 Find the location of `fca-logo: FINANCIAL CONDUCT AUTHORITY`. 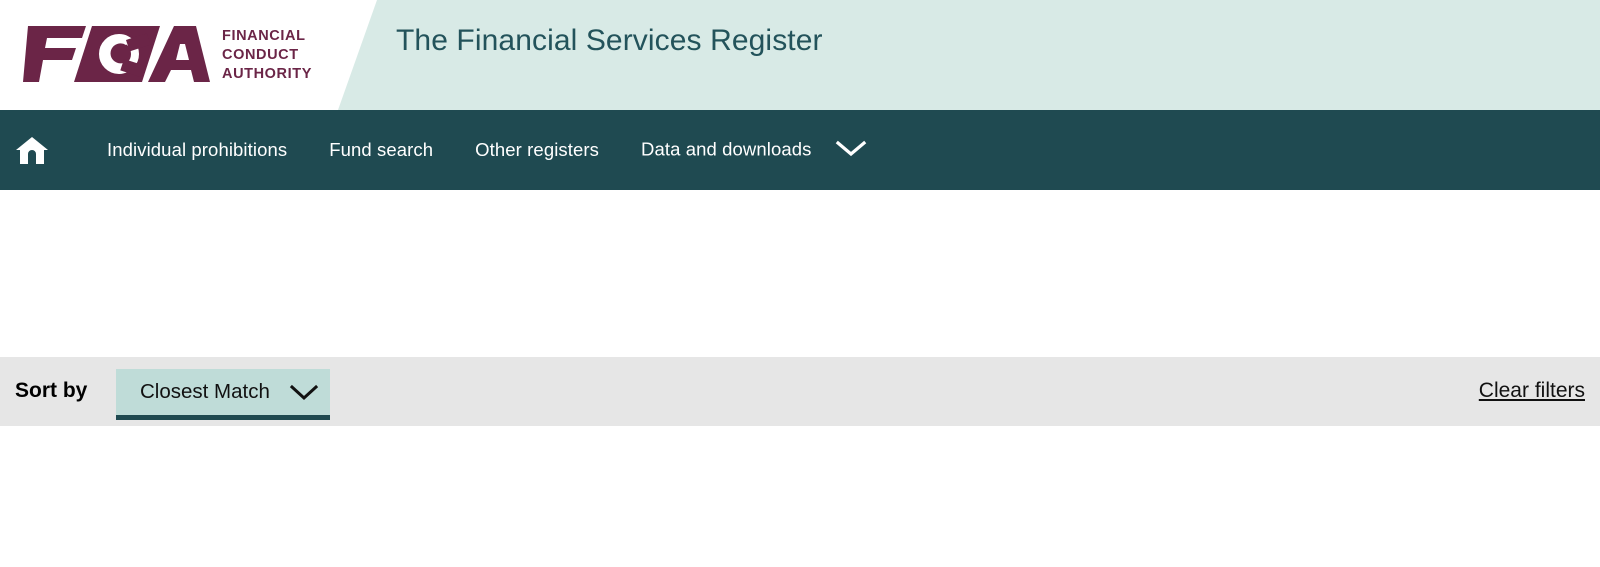

fca-logo: FINANCIAL CONDUCT AUTHORITY is located at coordinates (164, 54).